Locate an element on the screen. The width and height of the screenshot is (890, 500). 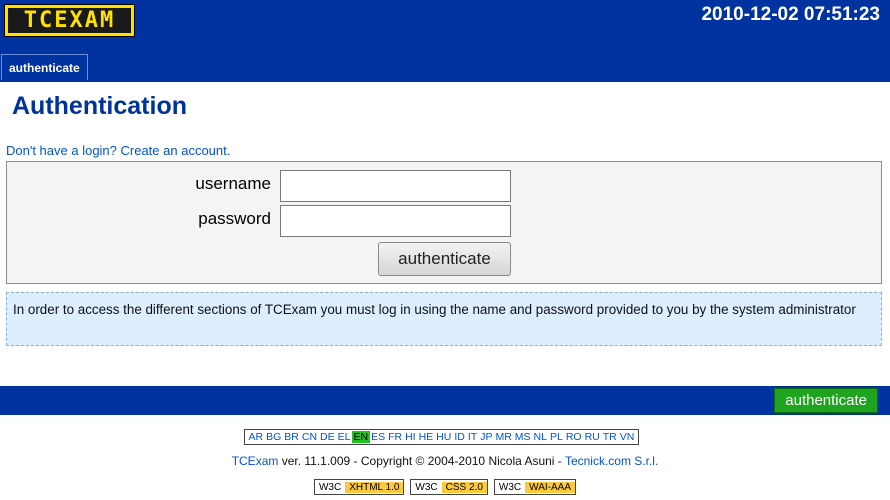
password-input is located at coordinates (395, 221).